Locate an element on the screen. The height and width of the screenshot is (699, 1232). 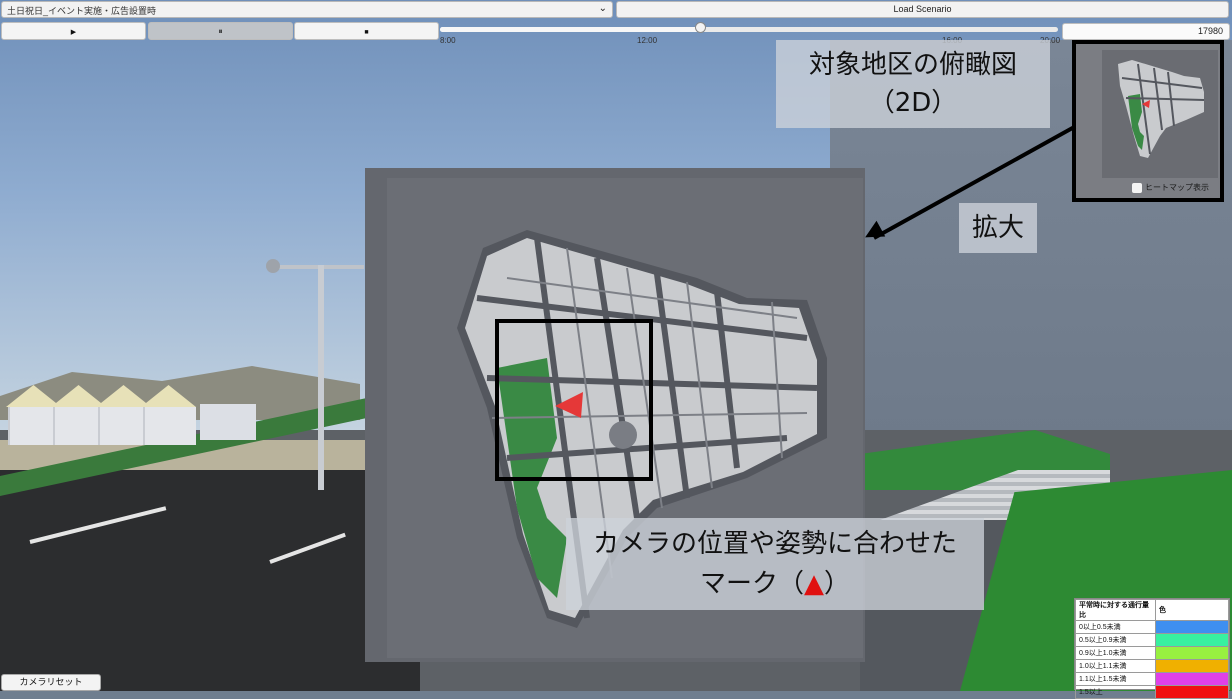
stop-button: ■ is located at coordinates (366, 31).